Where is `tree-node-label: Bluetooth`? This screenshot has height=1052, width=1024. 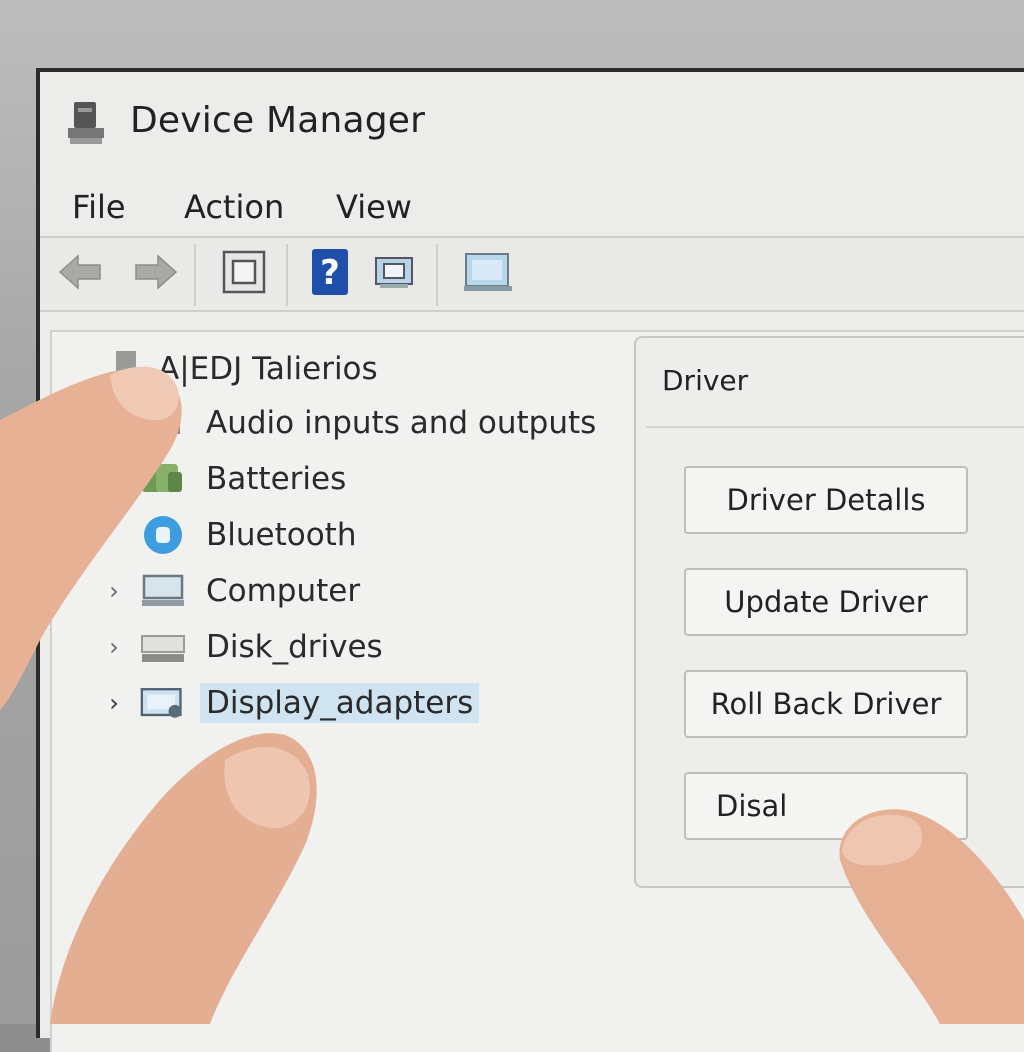 tree-node-label: Bluetooth is located at coordinates (281, 535).